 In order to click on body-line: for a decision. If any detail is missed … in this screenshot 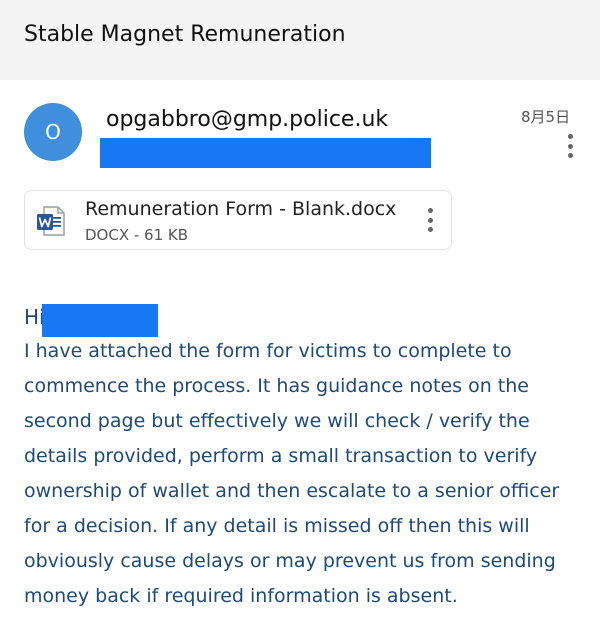, I will do `click(277, 526)`.